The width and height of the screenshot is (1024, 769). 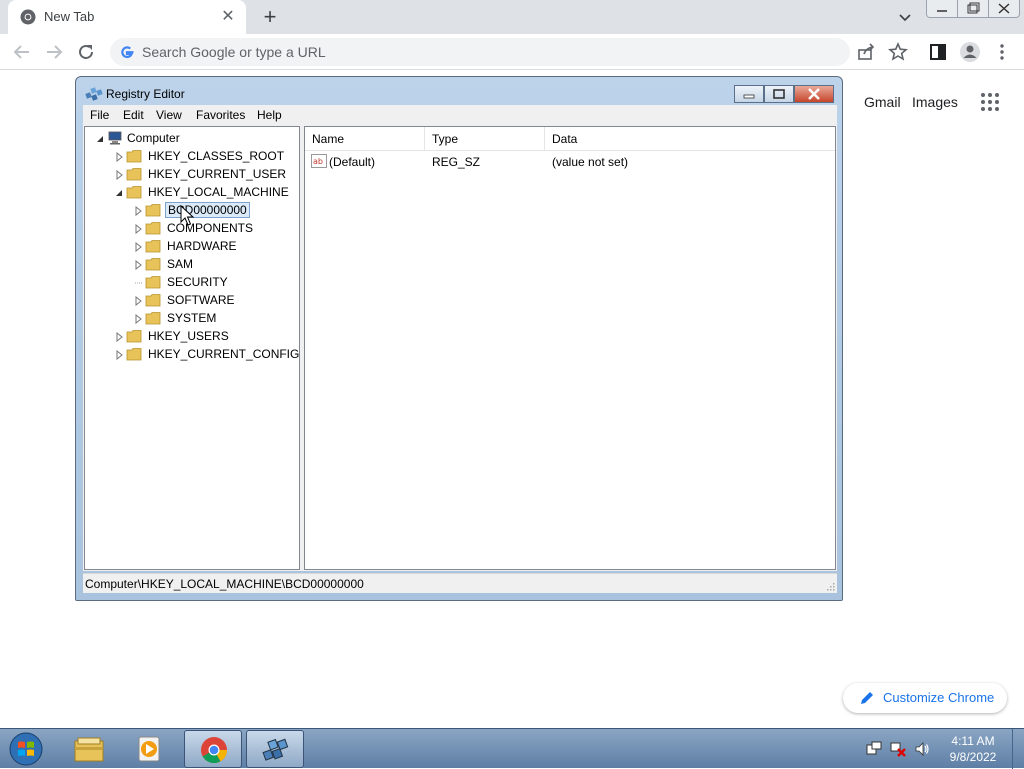 What do you see at coordinates (210, 228) in the screenshot?
I see `tree-label: COMPONENTS` at bounding box center [210, 228].